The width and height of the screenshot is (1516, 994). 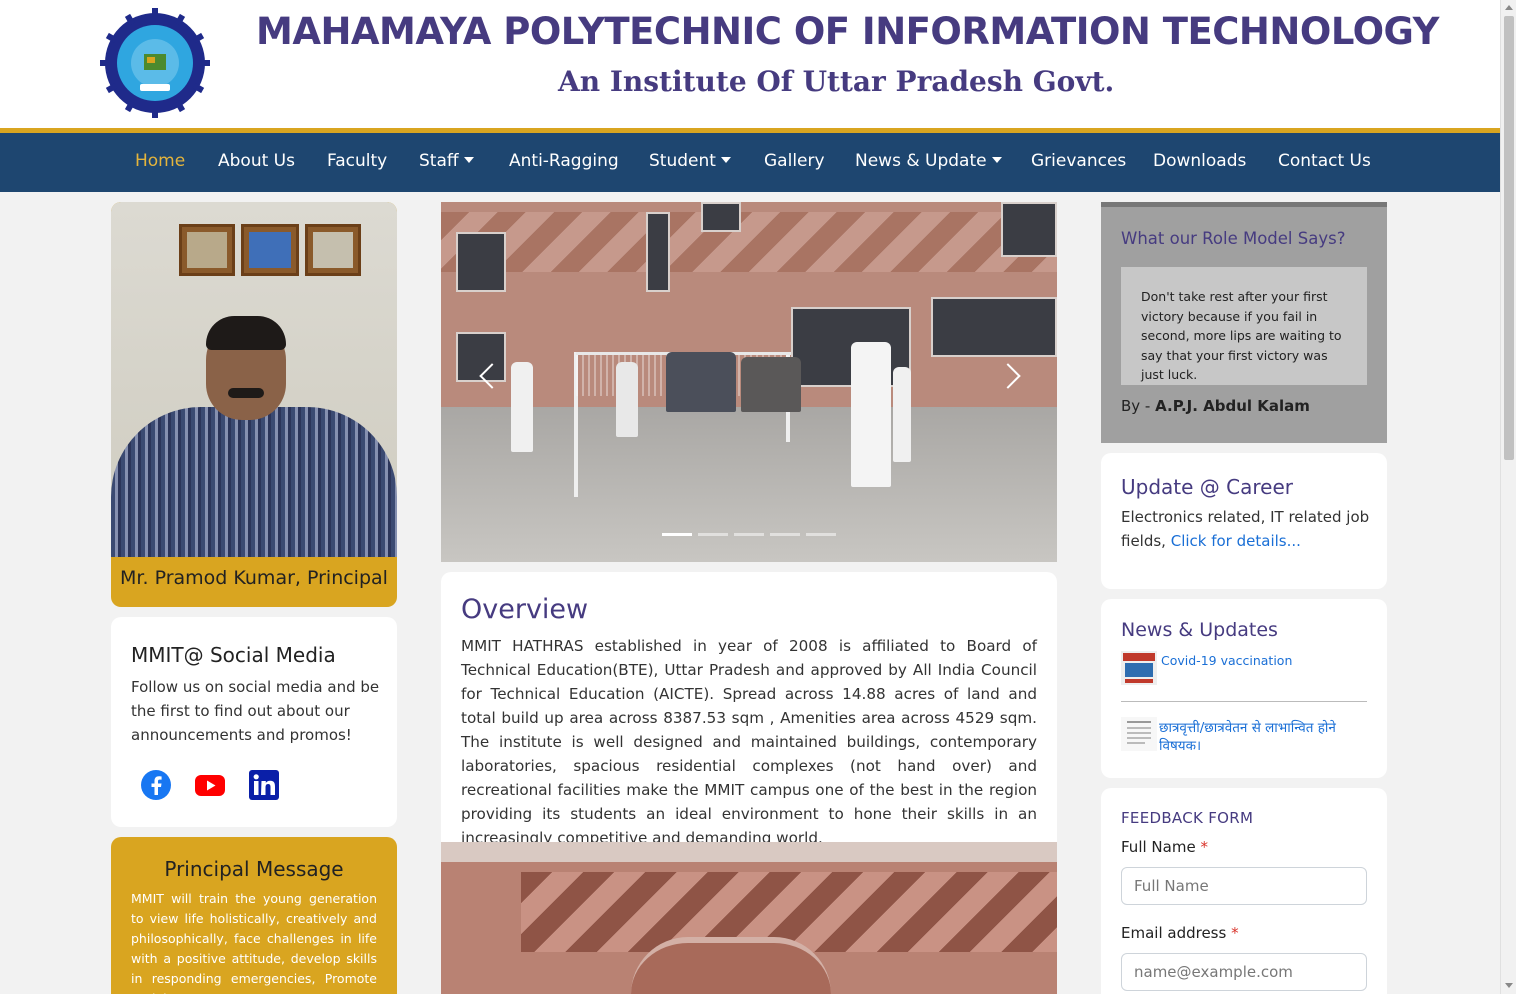 I want to click on quote-author: By - A.P.J. Abdul Kalam, so click(x=1215, y=406).